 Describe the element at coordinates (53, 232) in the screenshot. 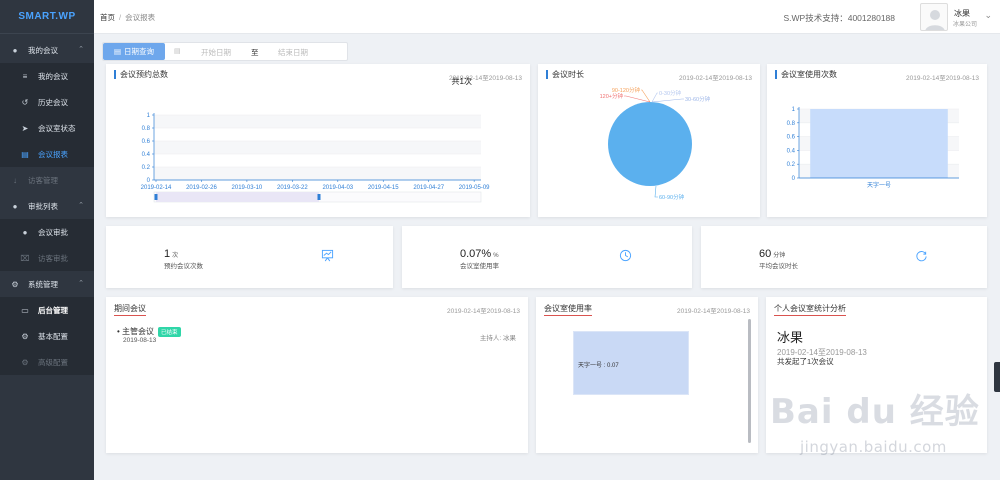

I see `sidebar-item-label: 会议审批` at that location.